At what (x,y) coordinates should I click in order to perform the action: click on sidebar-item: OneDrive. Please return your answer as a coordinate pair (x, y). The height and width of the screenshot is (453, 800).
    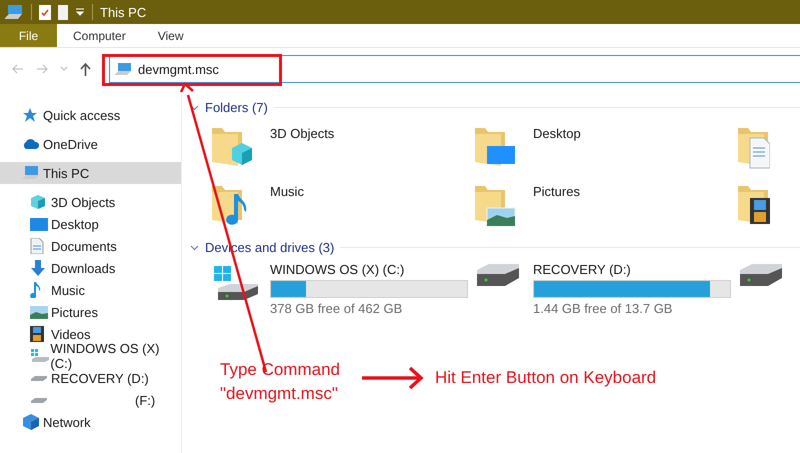
    Looking at the image, I should click on (90, 144).